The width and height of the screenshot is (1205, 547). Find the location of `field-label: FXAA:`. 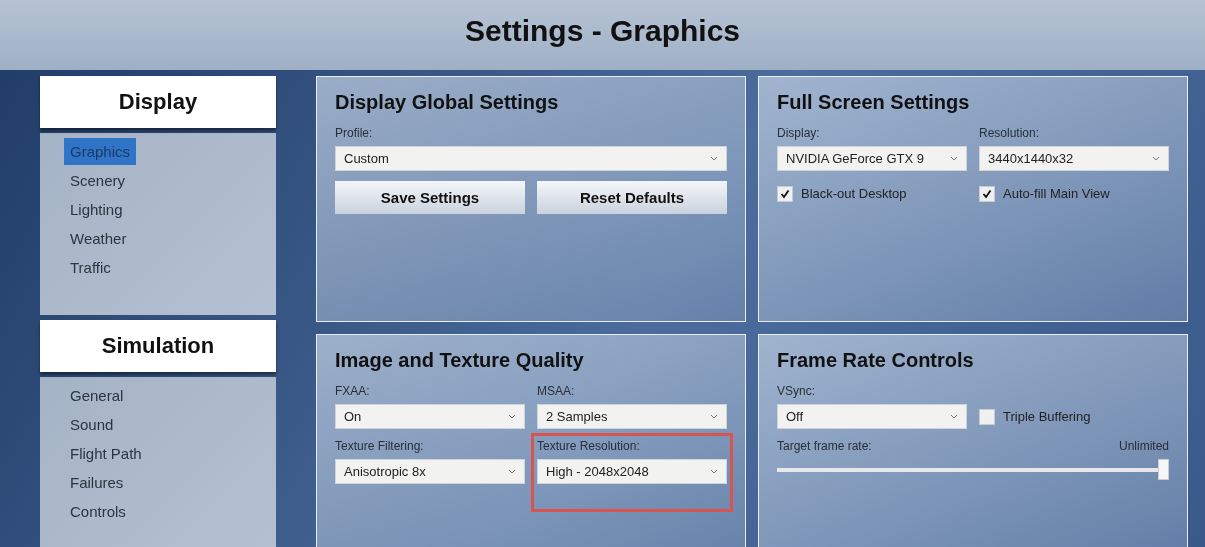

field-label: FXAA: is located at coordinates (353, 391).